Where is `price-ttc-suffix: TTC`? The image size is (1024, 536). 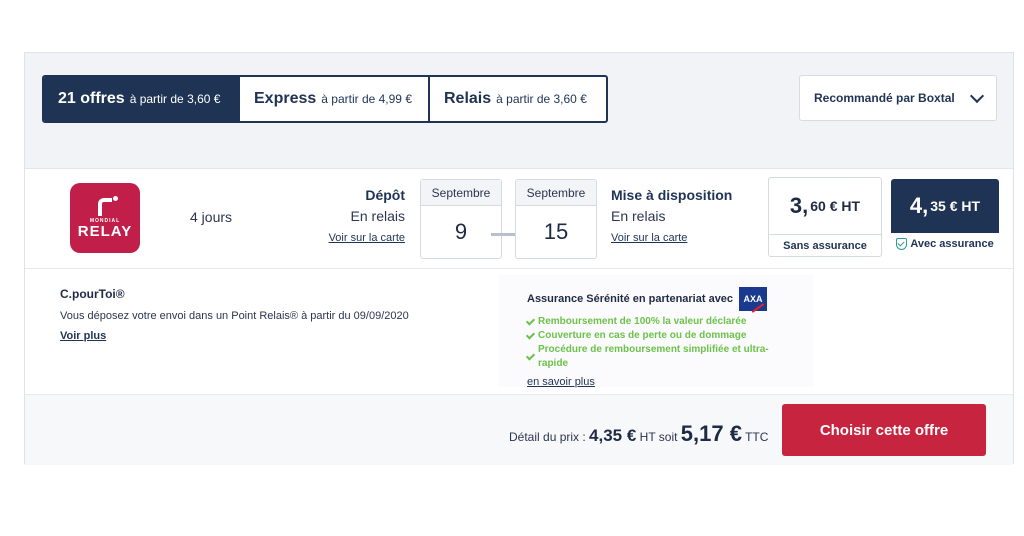
price-ttc-suffix: TTC is located at coordinates (757, 437).